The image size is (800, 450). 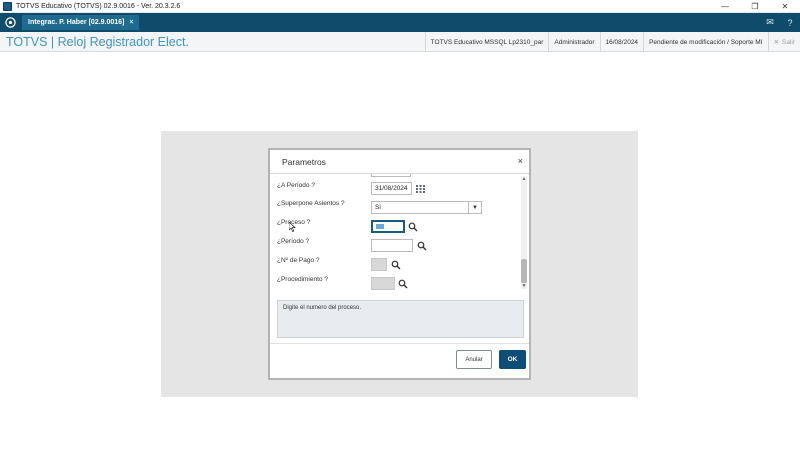 What do you see at coordinates (776, 42) in the screenshot?
I see `exit-icon: ✕` at bounding box center [776, 42].